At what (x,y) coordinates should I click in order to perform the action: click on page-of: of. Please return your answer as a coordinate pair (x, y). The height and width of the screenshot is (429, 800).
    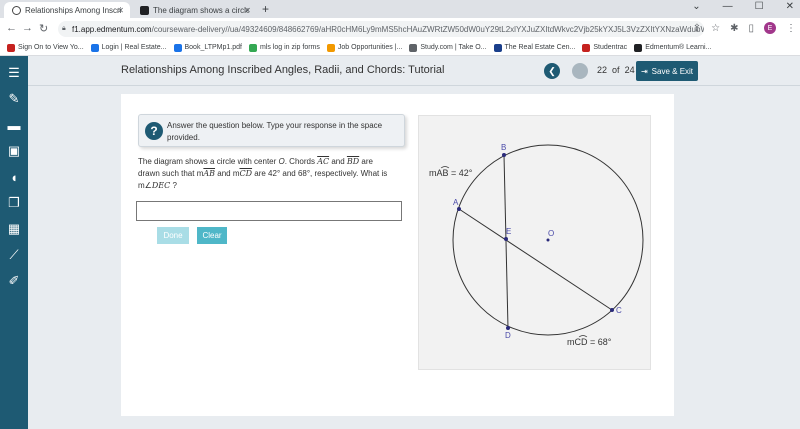
    Looking at the image, I should click on (616, 70).